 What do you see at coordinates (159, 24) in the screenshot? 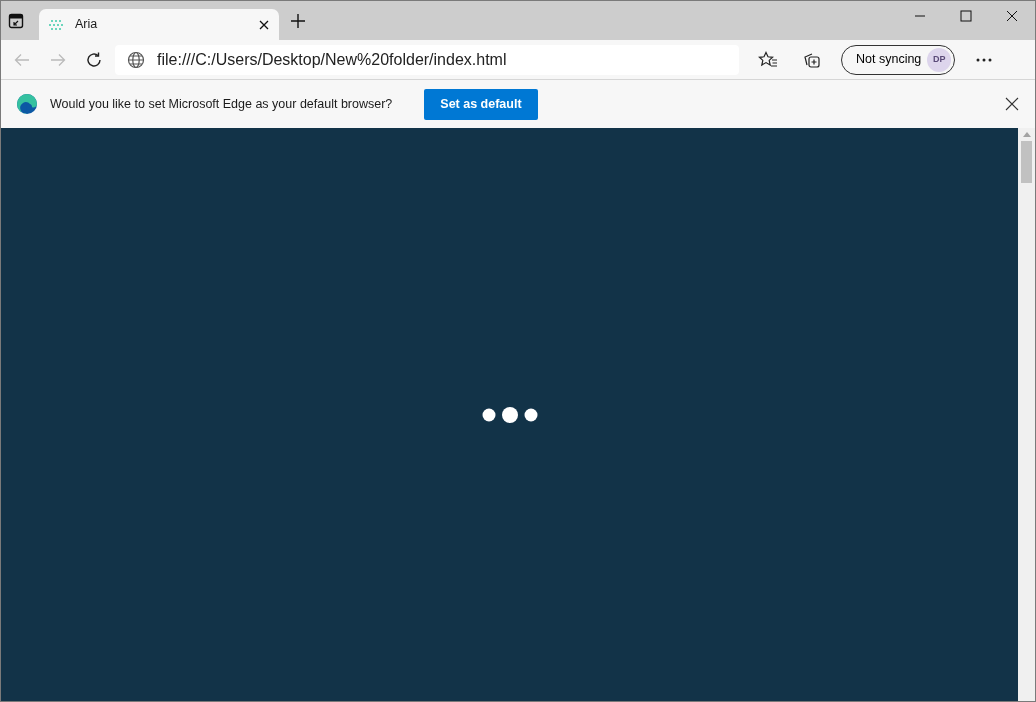
I see `browser-tab: Aria` at bounding box center [159, 24].